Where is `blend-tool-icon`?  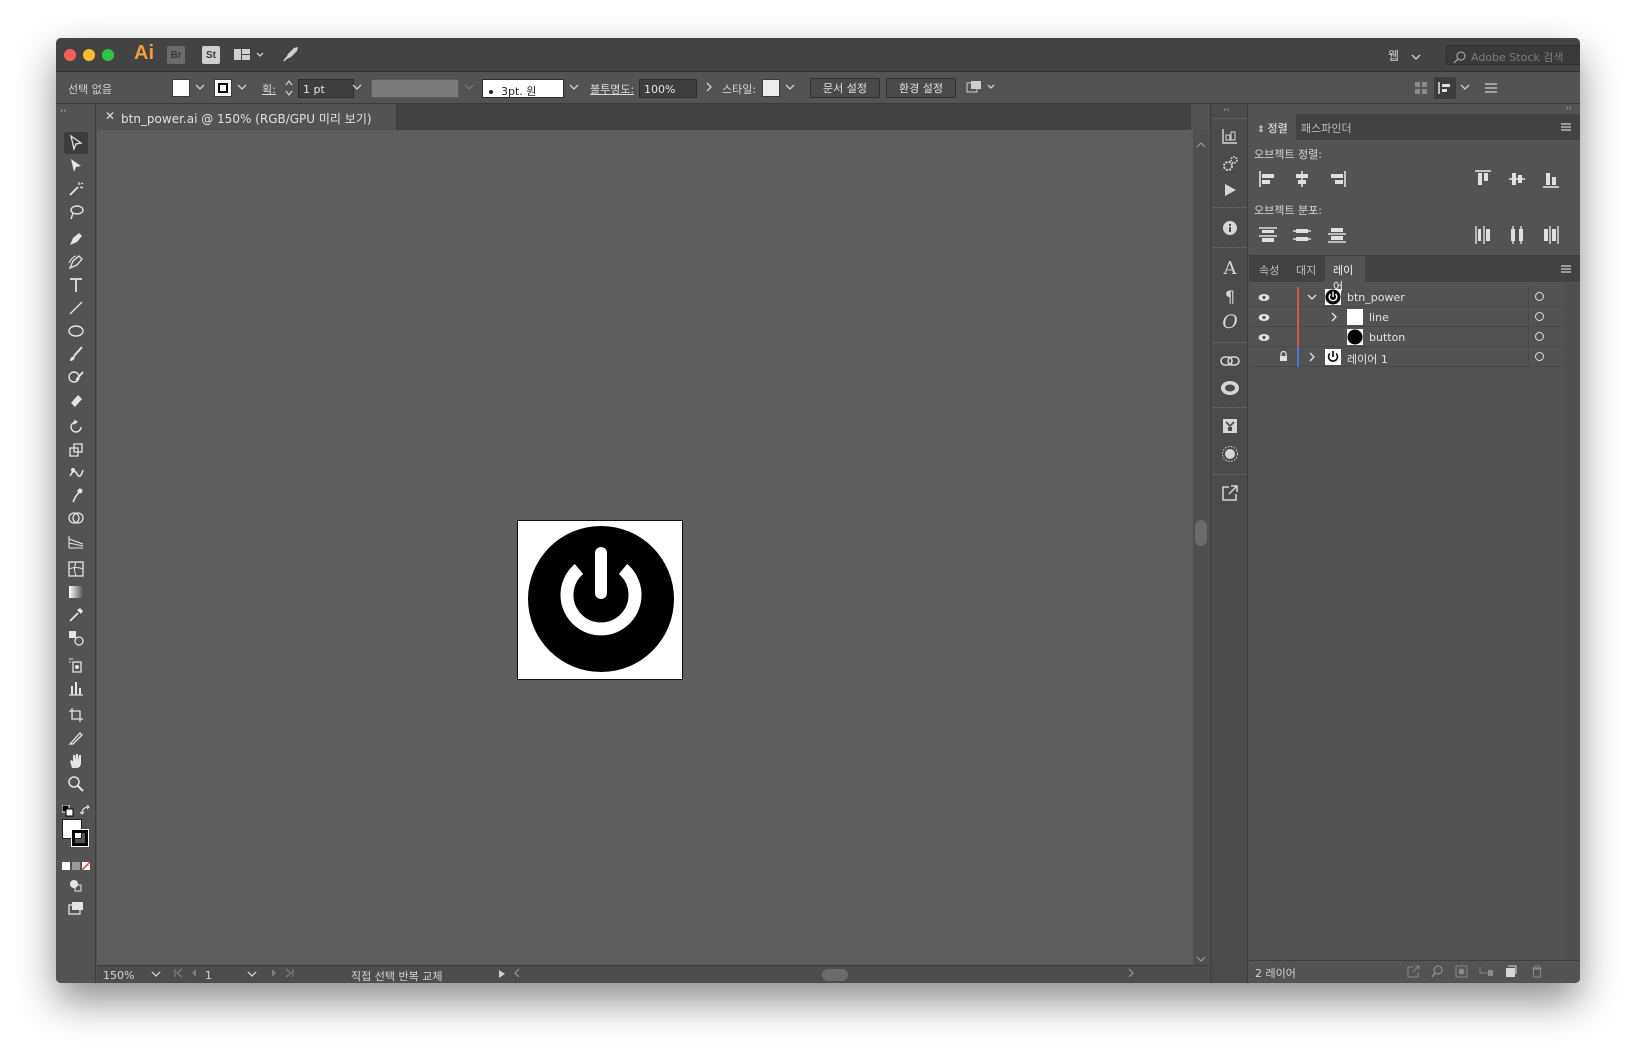
blend-tool-icon is located at coordinates (76, 638).